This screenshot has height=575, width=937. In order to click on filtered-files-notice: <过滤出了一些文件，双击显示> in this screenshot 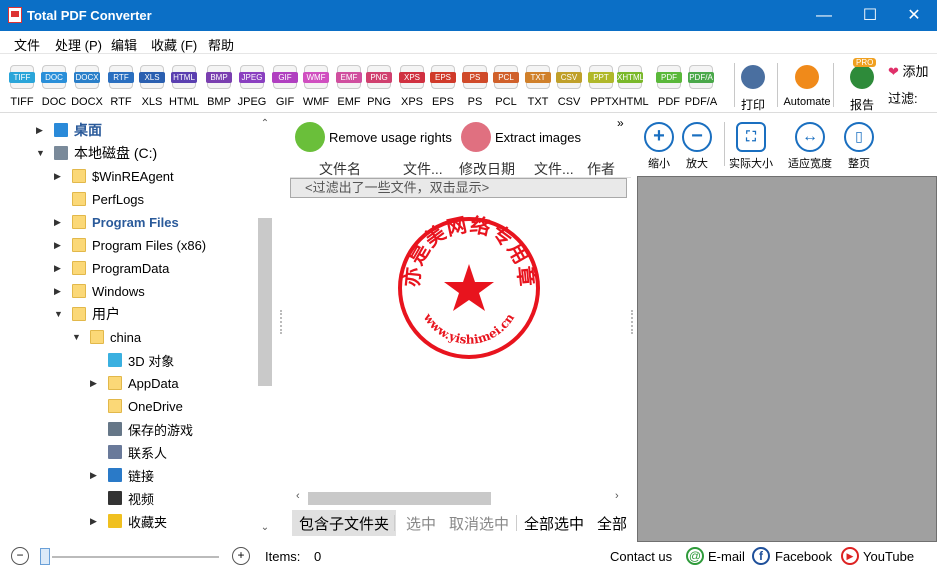, I will do `click(458, 188)`.